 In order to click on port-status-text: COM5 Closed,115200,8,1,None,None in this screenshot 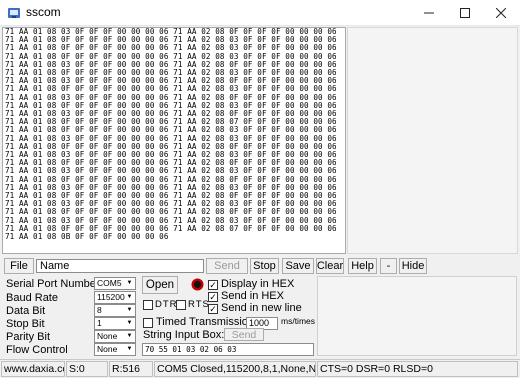, I will do `click(235, 369)`.